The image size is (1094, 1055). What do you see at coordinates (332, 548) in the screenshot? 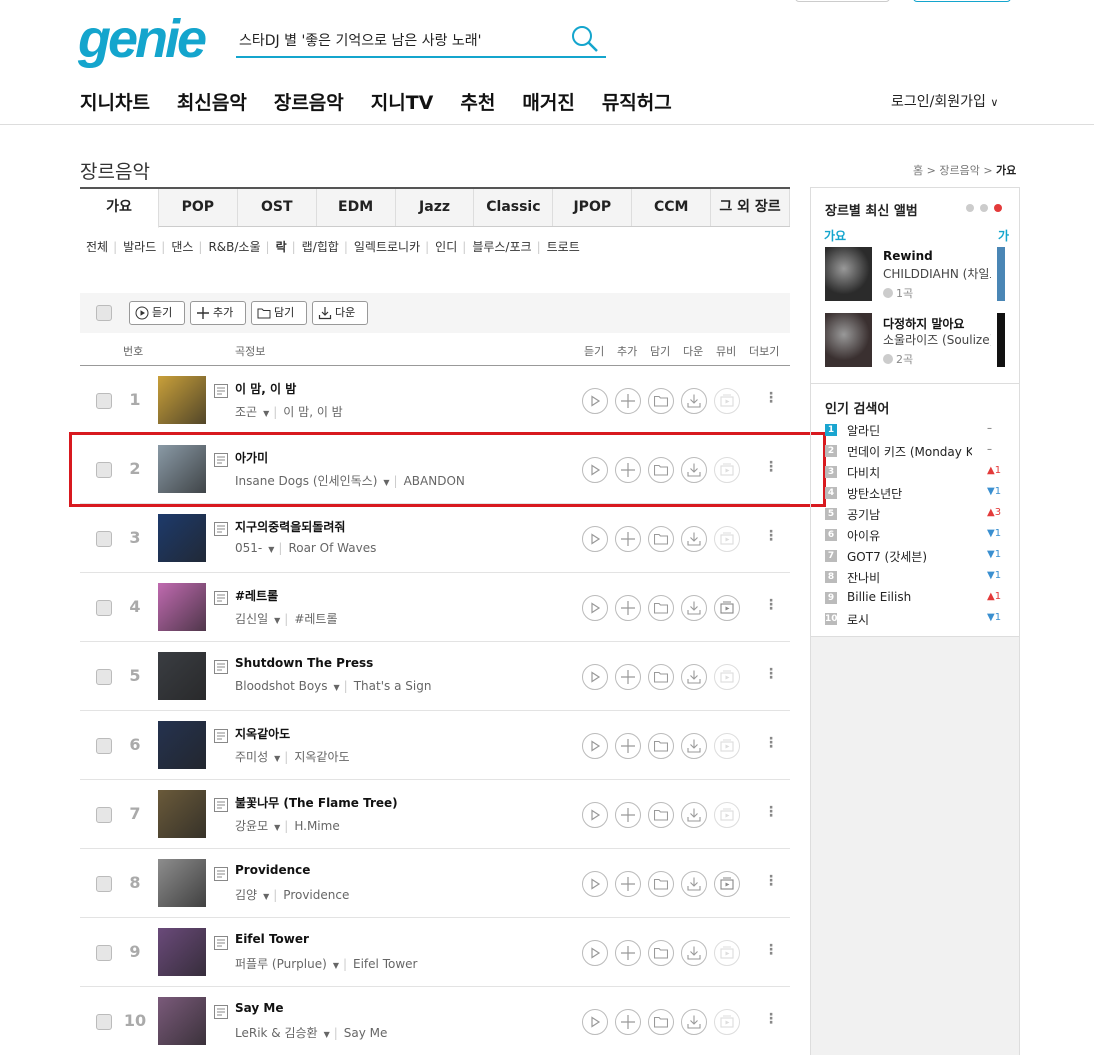
I see `song-album: Roar Of Waves` at bounding box center [332, 548].